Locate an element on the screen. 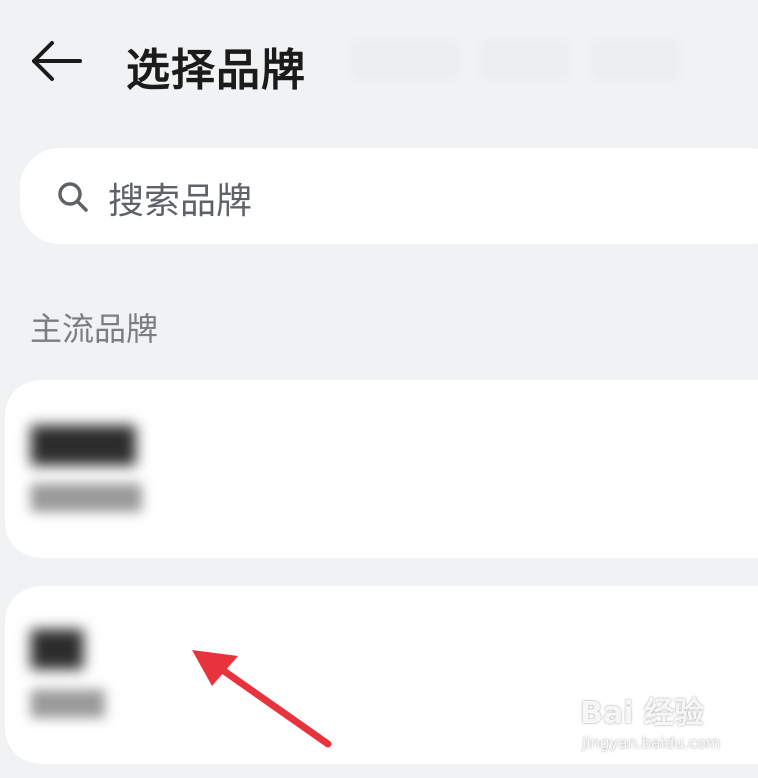 This screenshot has height=778, width=758. brand-name: ████ is located at coordinates (83, 446).